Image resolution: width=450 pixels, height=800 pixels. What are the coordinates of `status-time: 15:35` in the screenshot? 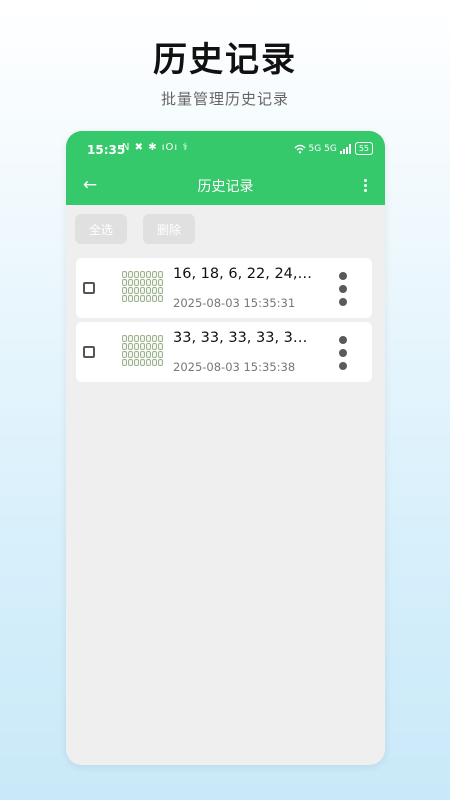 It's located at (106, 150).